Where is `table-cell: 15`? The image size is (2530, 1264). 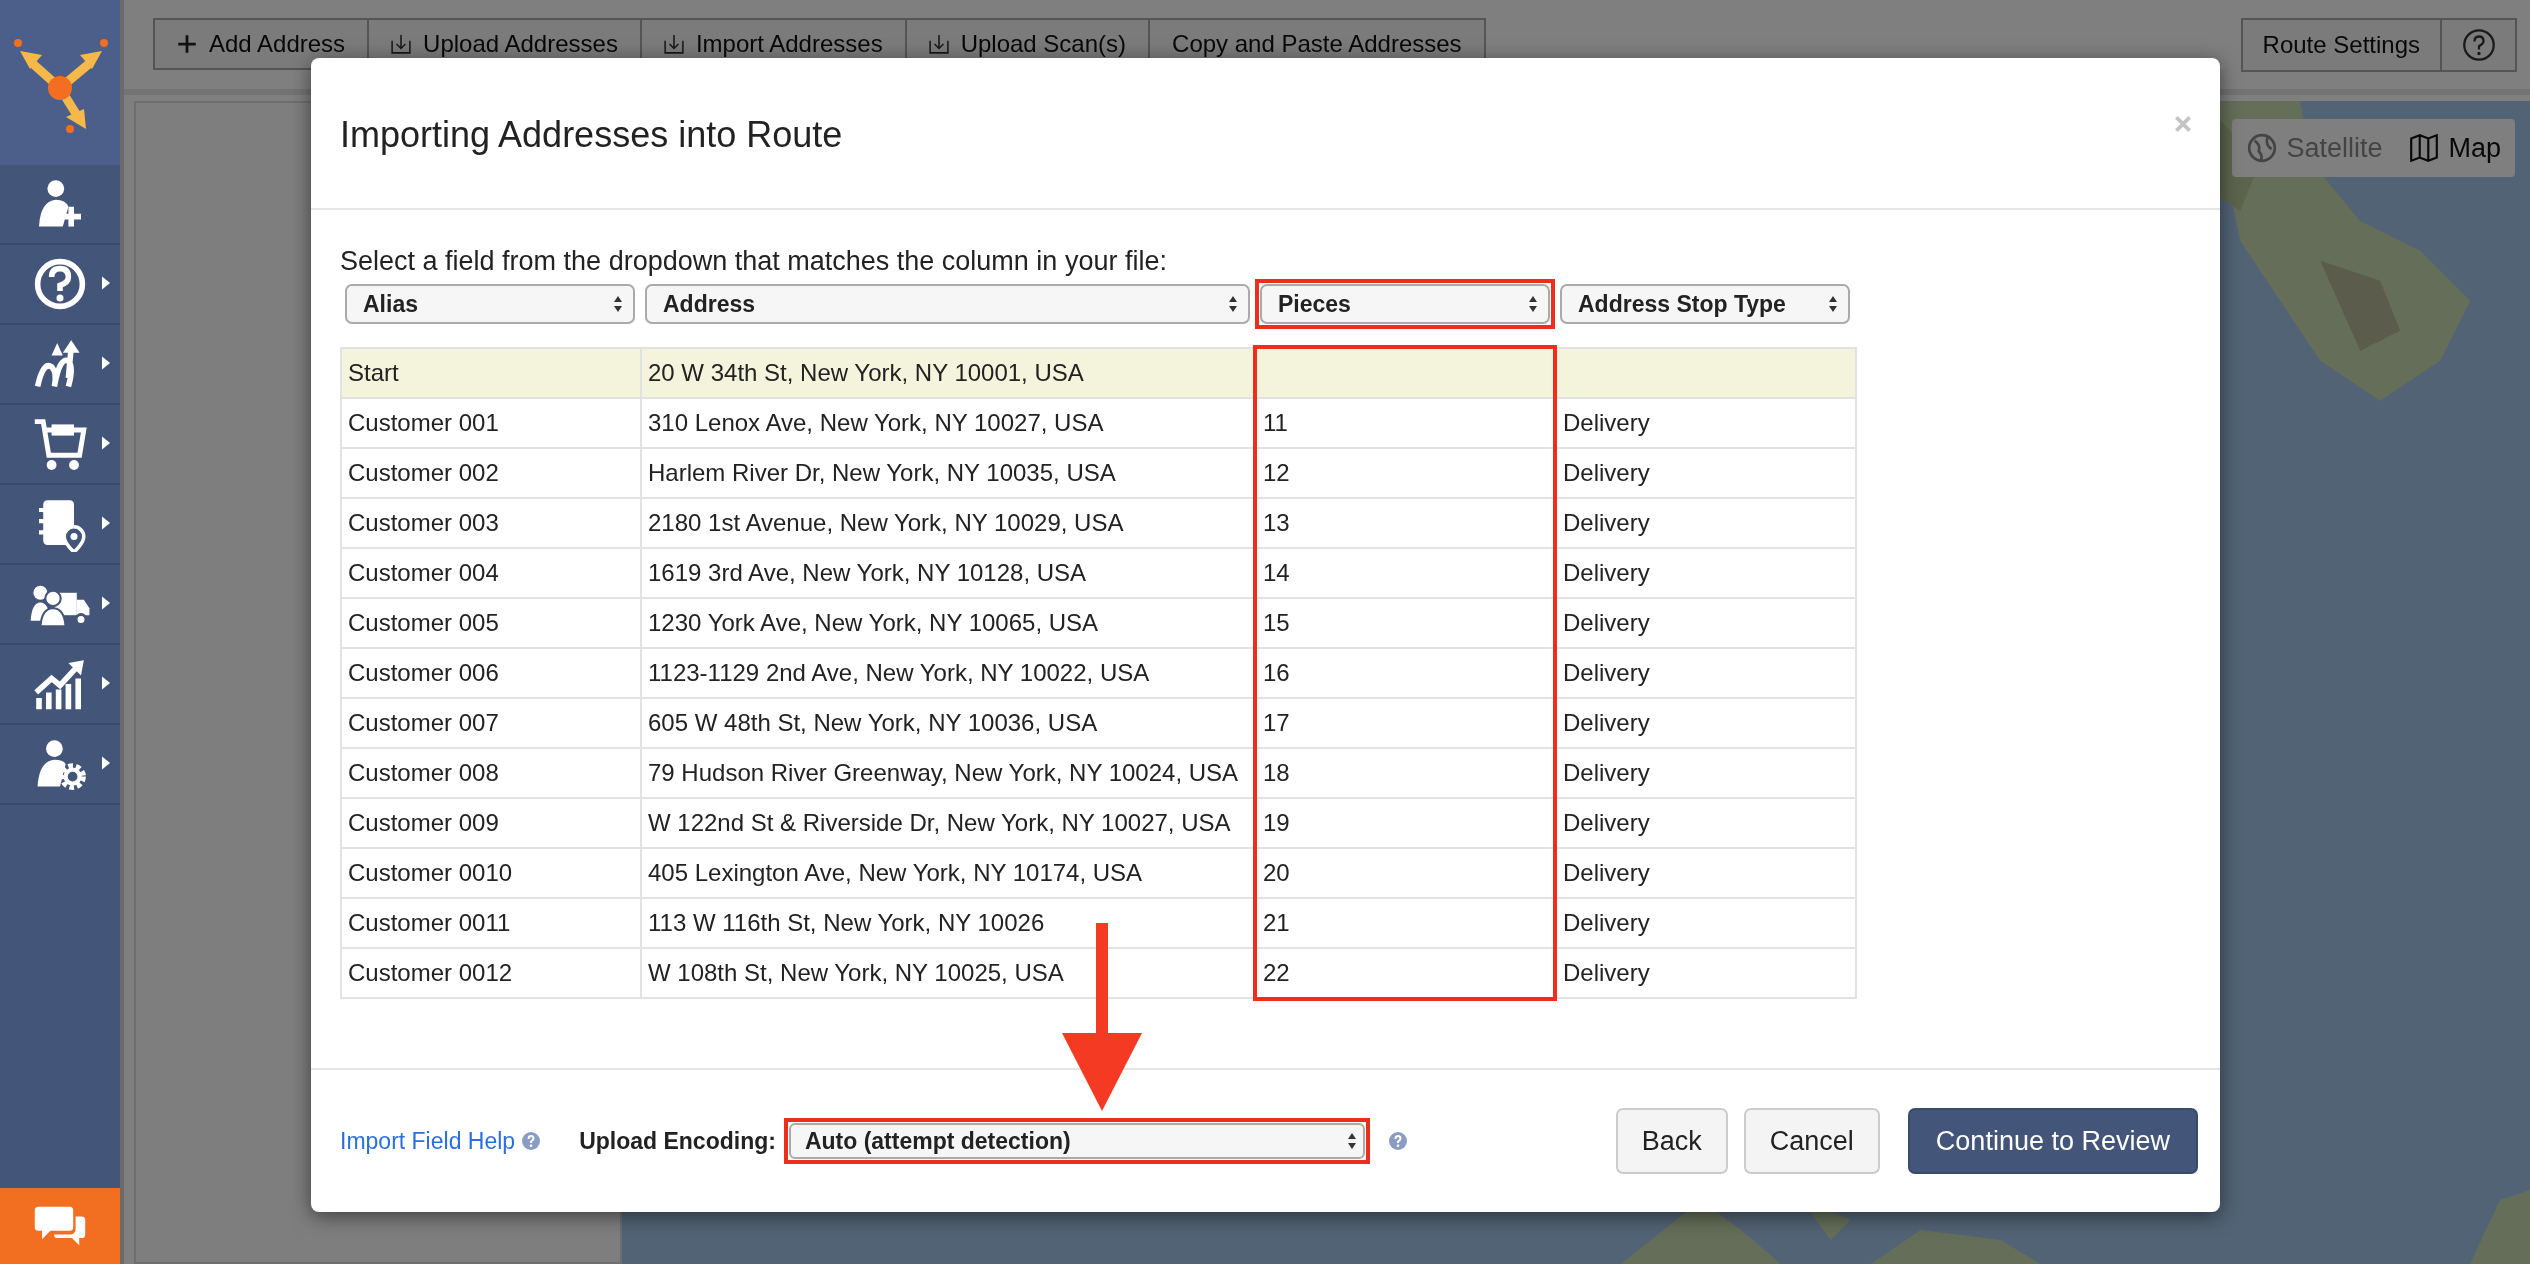 table-cell: 15 is located at coordinates (1276, 622).